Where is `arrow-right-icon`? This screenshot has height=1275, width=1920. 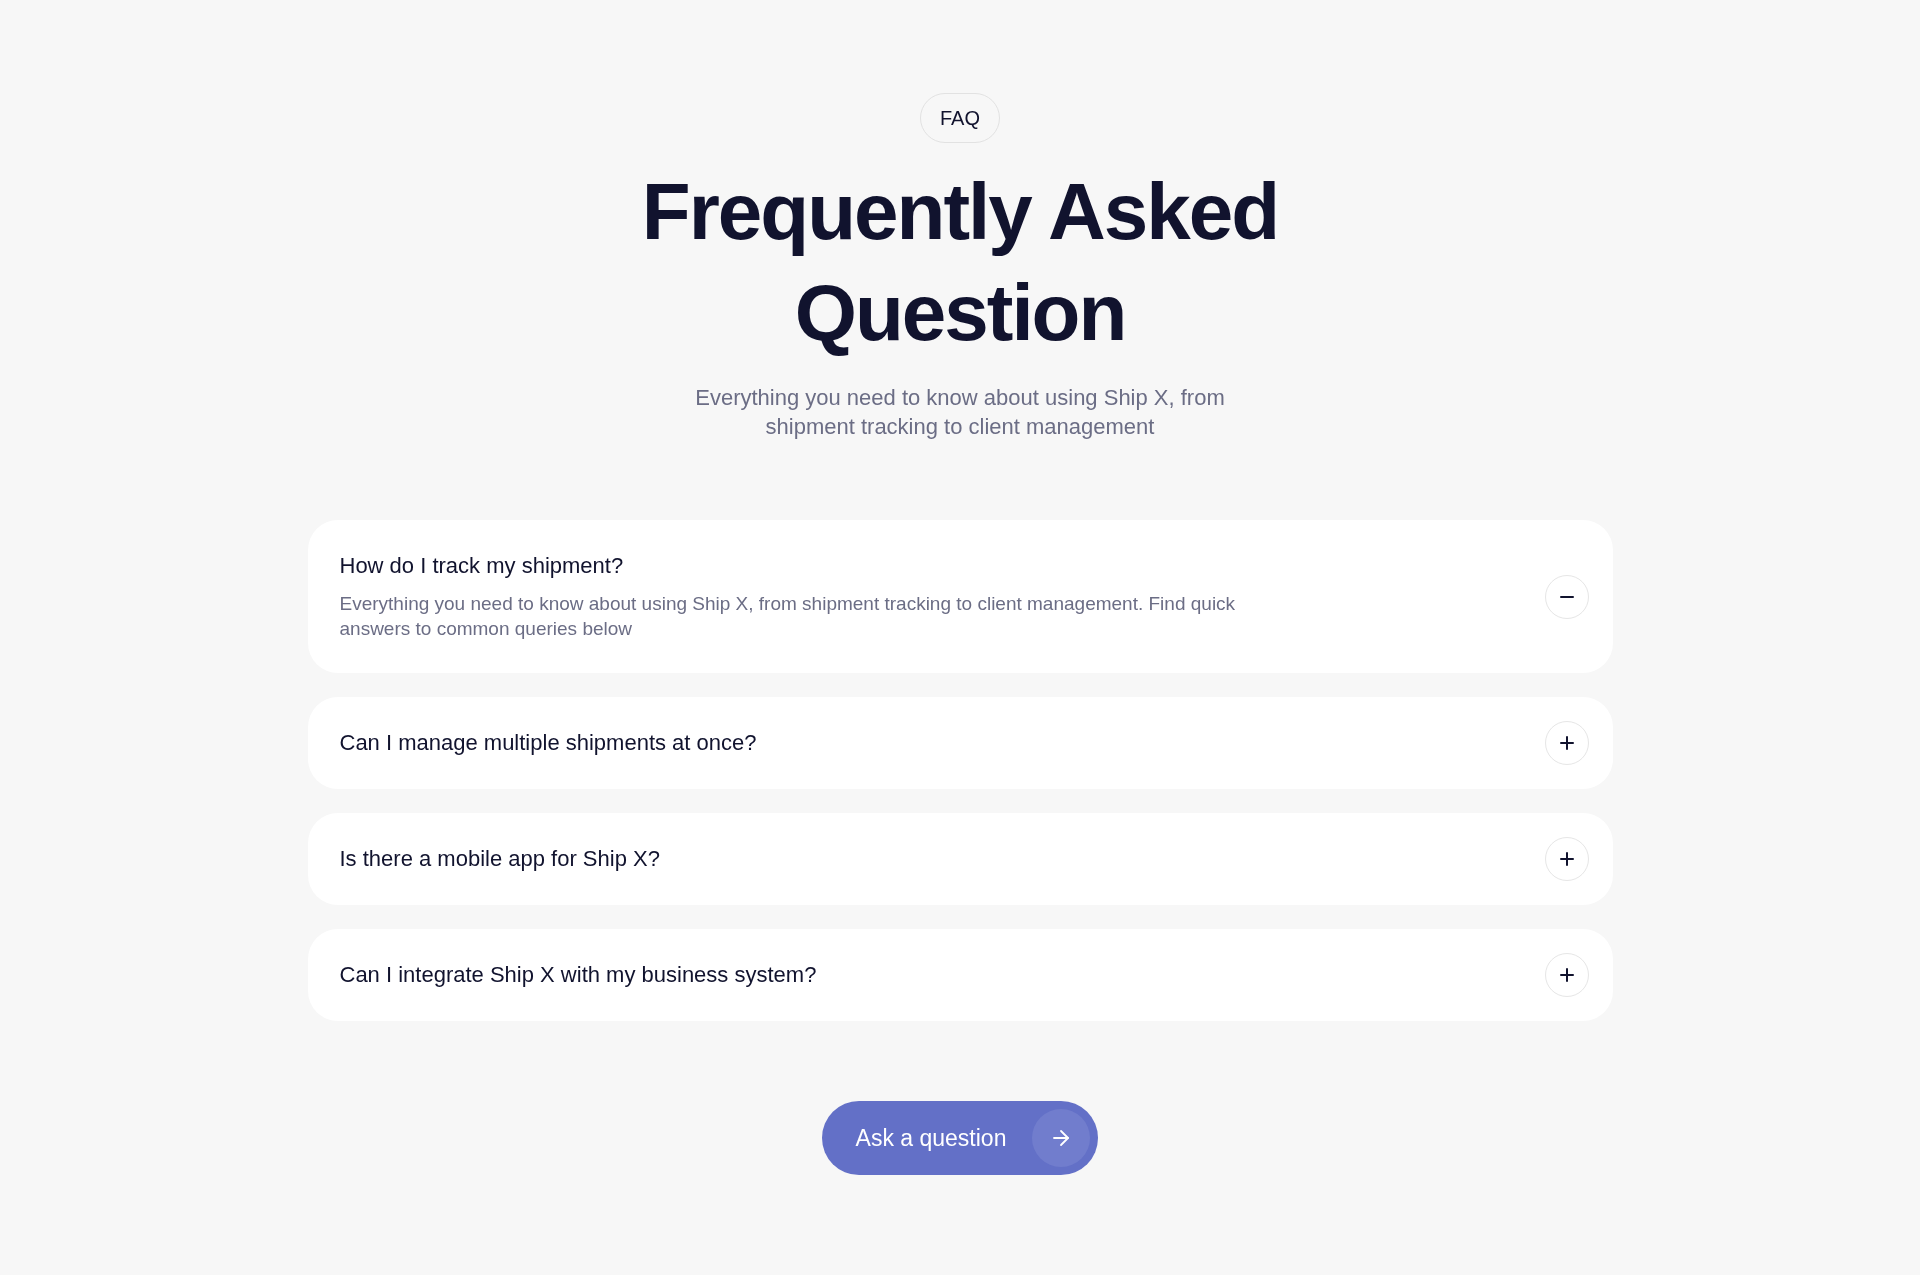 arrow-right-icon is located at coordinates (1061, 1138).